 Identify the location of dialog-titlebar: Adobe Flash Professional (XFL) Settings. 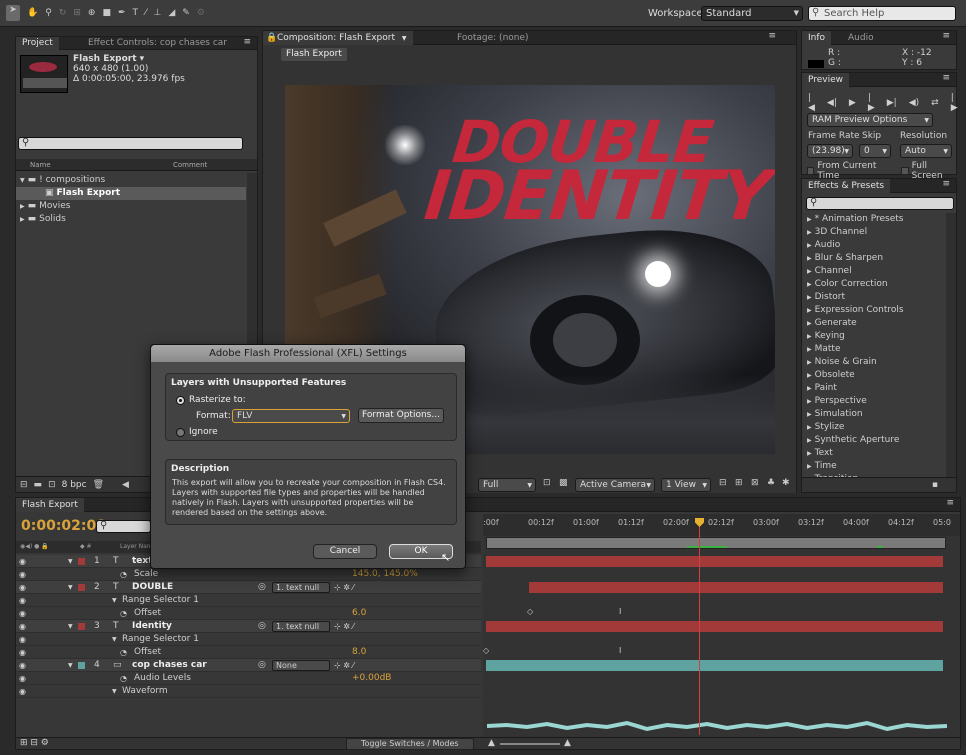
(308, 353).